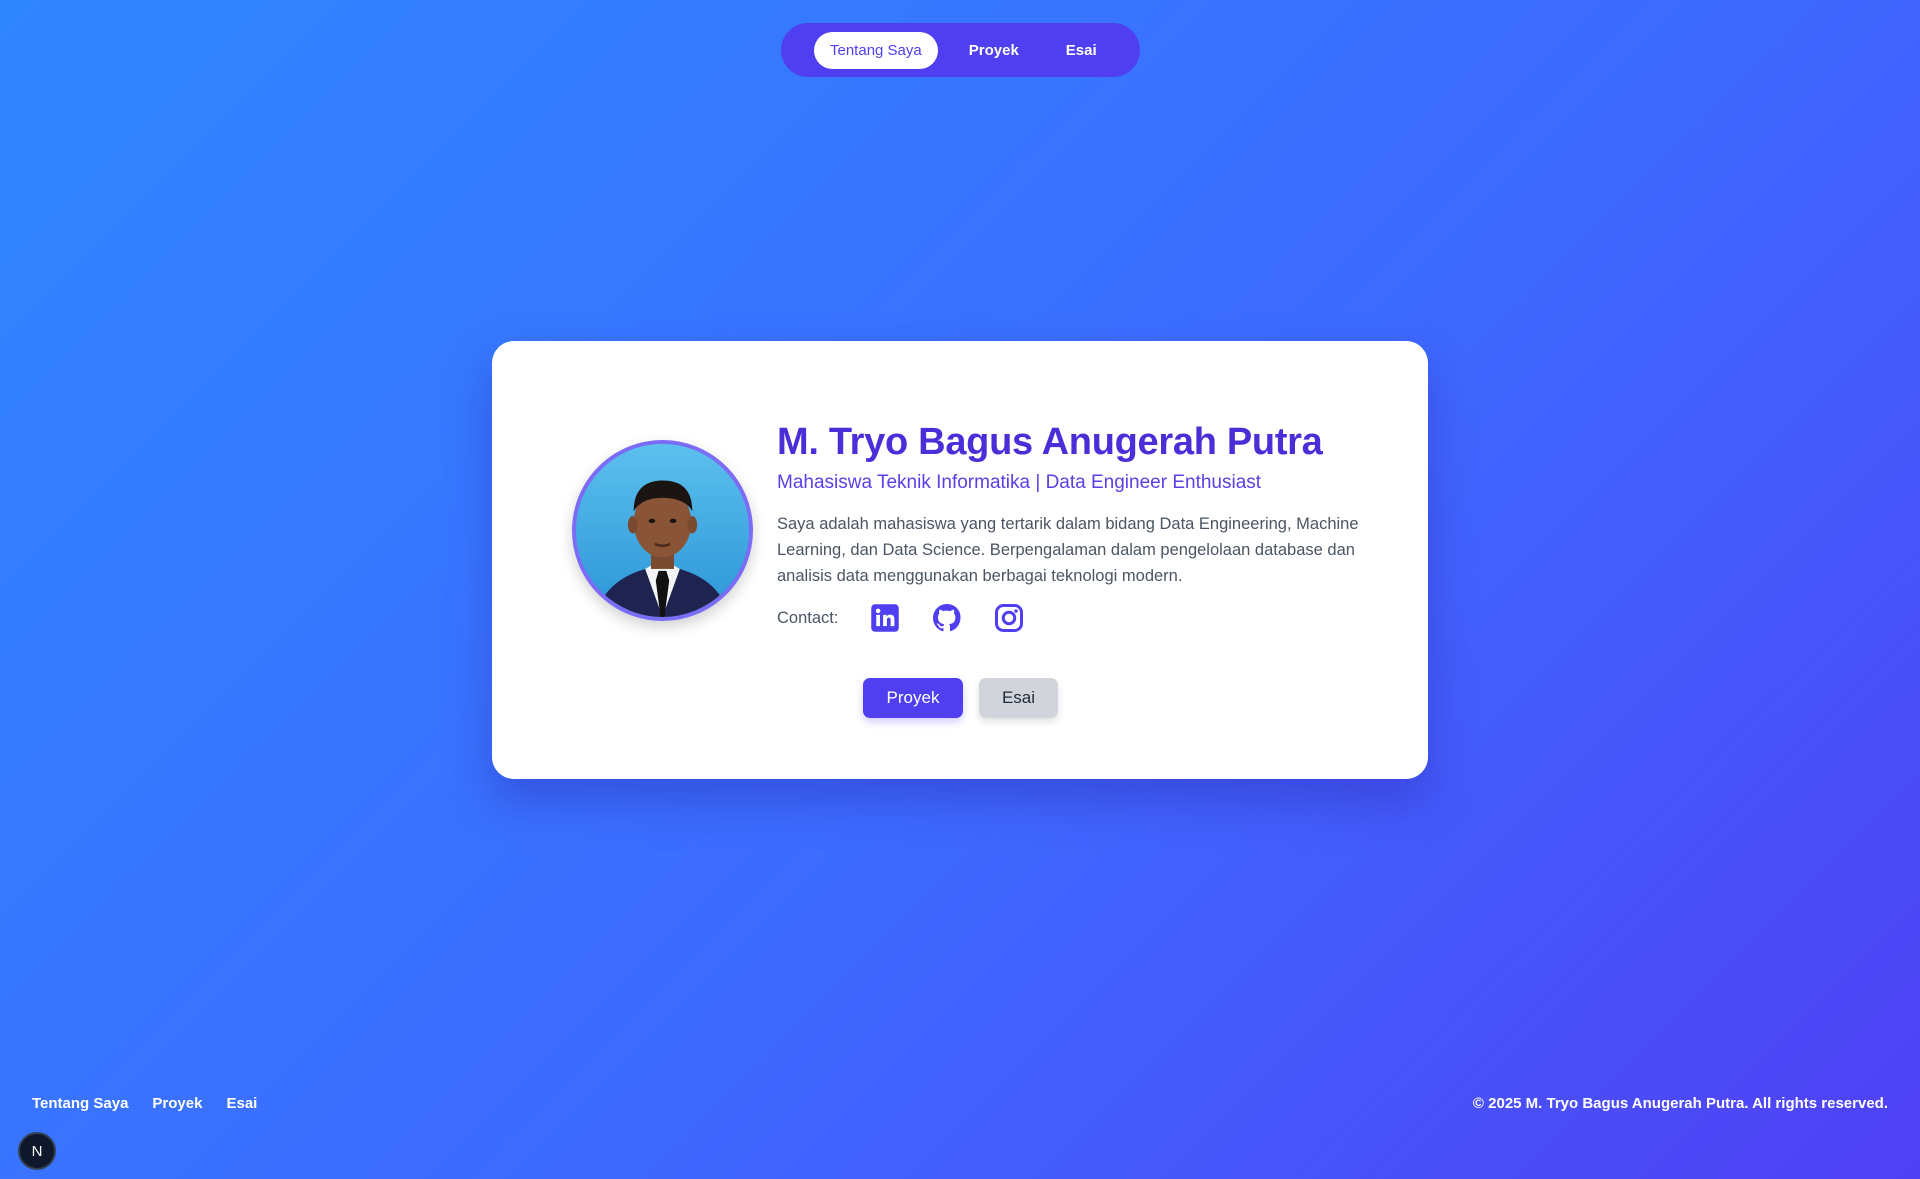  I want to click on github-icon, so click(947, 618).